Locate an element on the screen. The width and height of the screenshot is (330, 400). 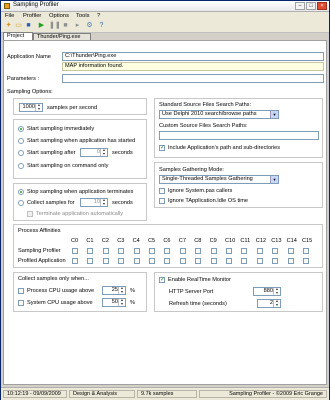
collect-samples-radio is located at coordinates (21, 203).